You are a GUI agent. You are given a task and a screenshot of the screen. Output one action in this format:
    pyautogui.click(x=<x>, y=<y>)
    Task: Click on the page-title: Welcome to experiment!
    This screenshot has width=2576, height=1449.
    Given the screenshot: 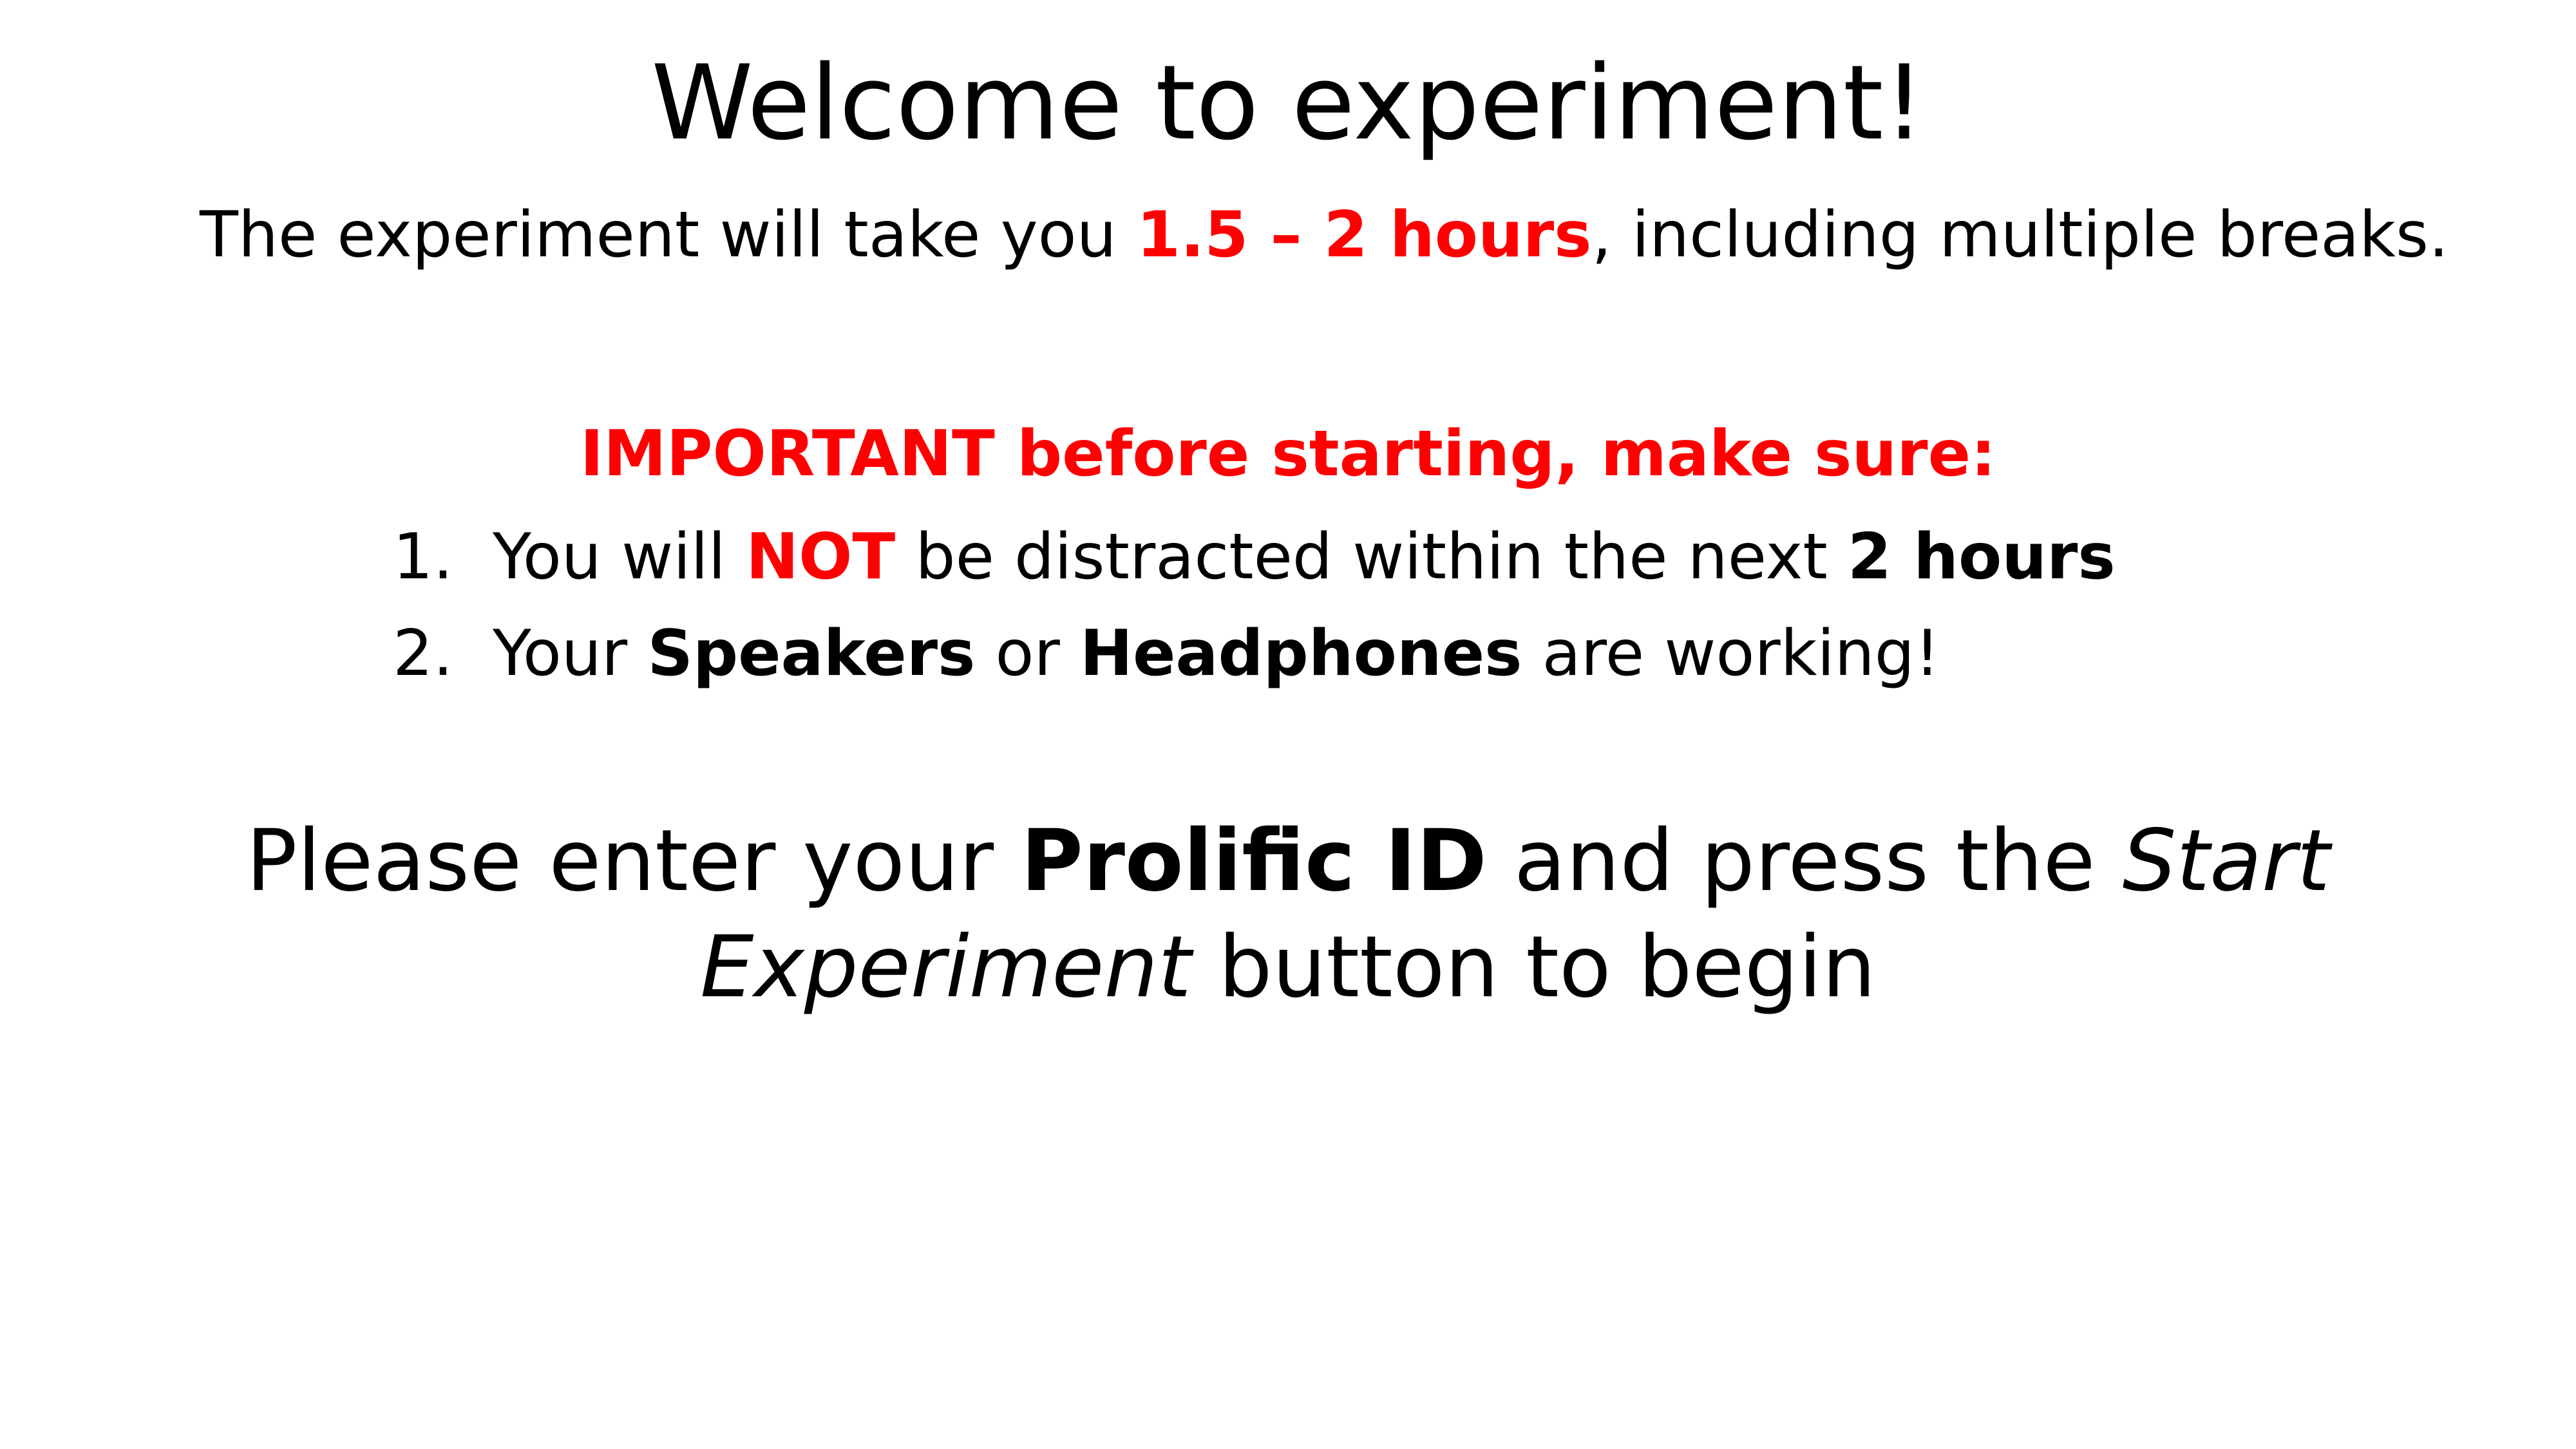 What is the action you would take?
    pyautogui.click(x=1288, y=103)
    